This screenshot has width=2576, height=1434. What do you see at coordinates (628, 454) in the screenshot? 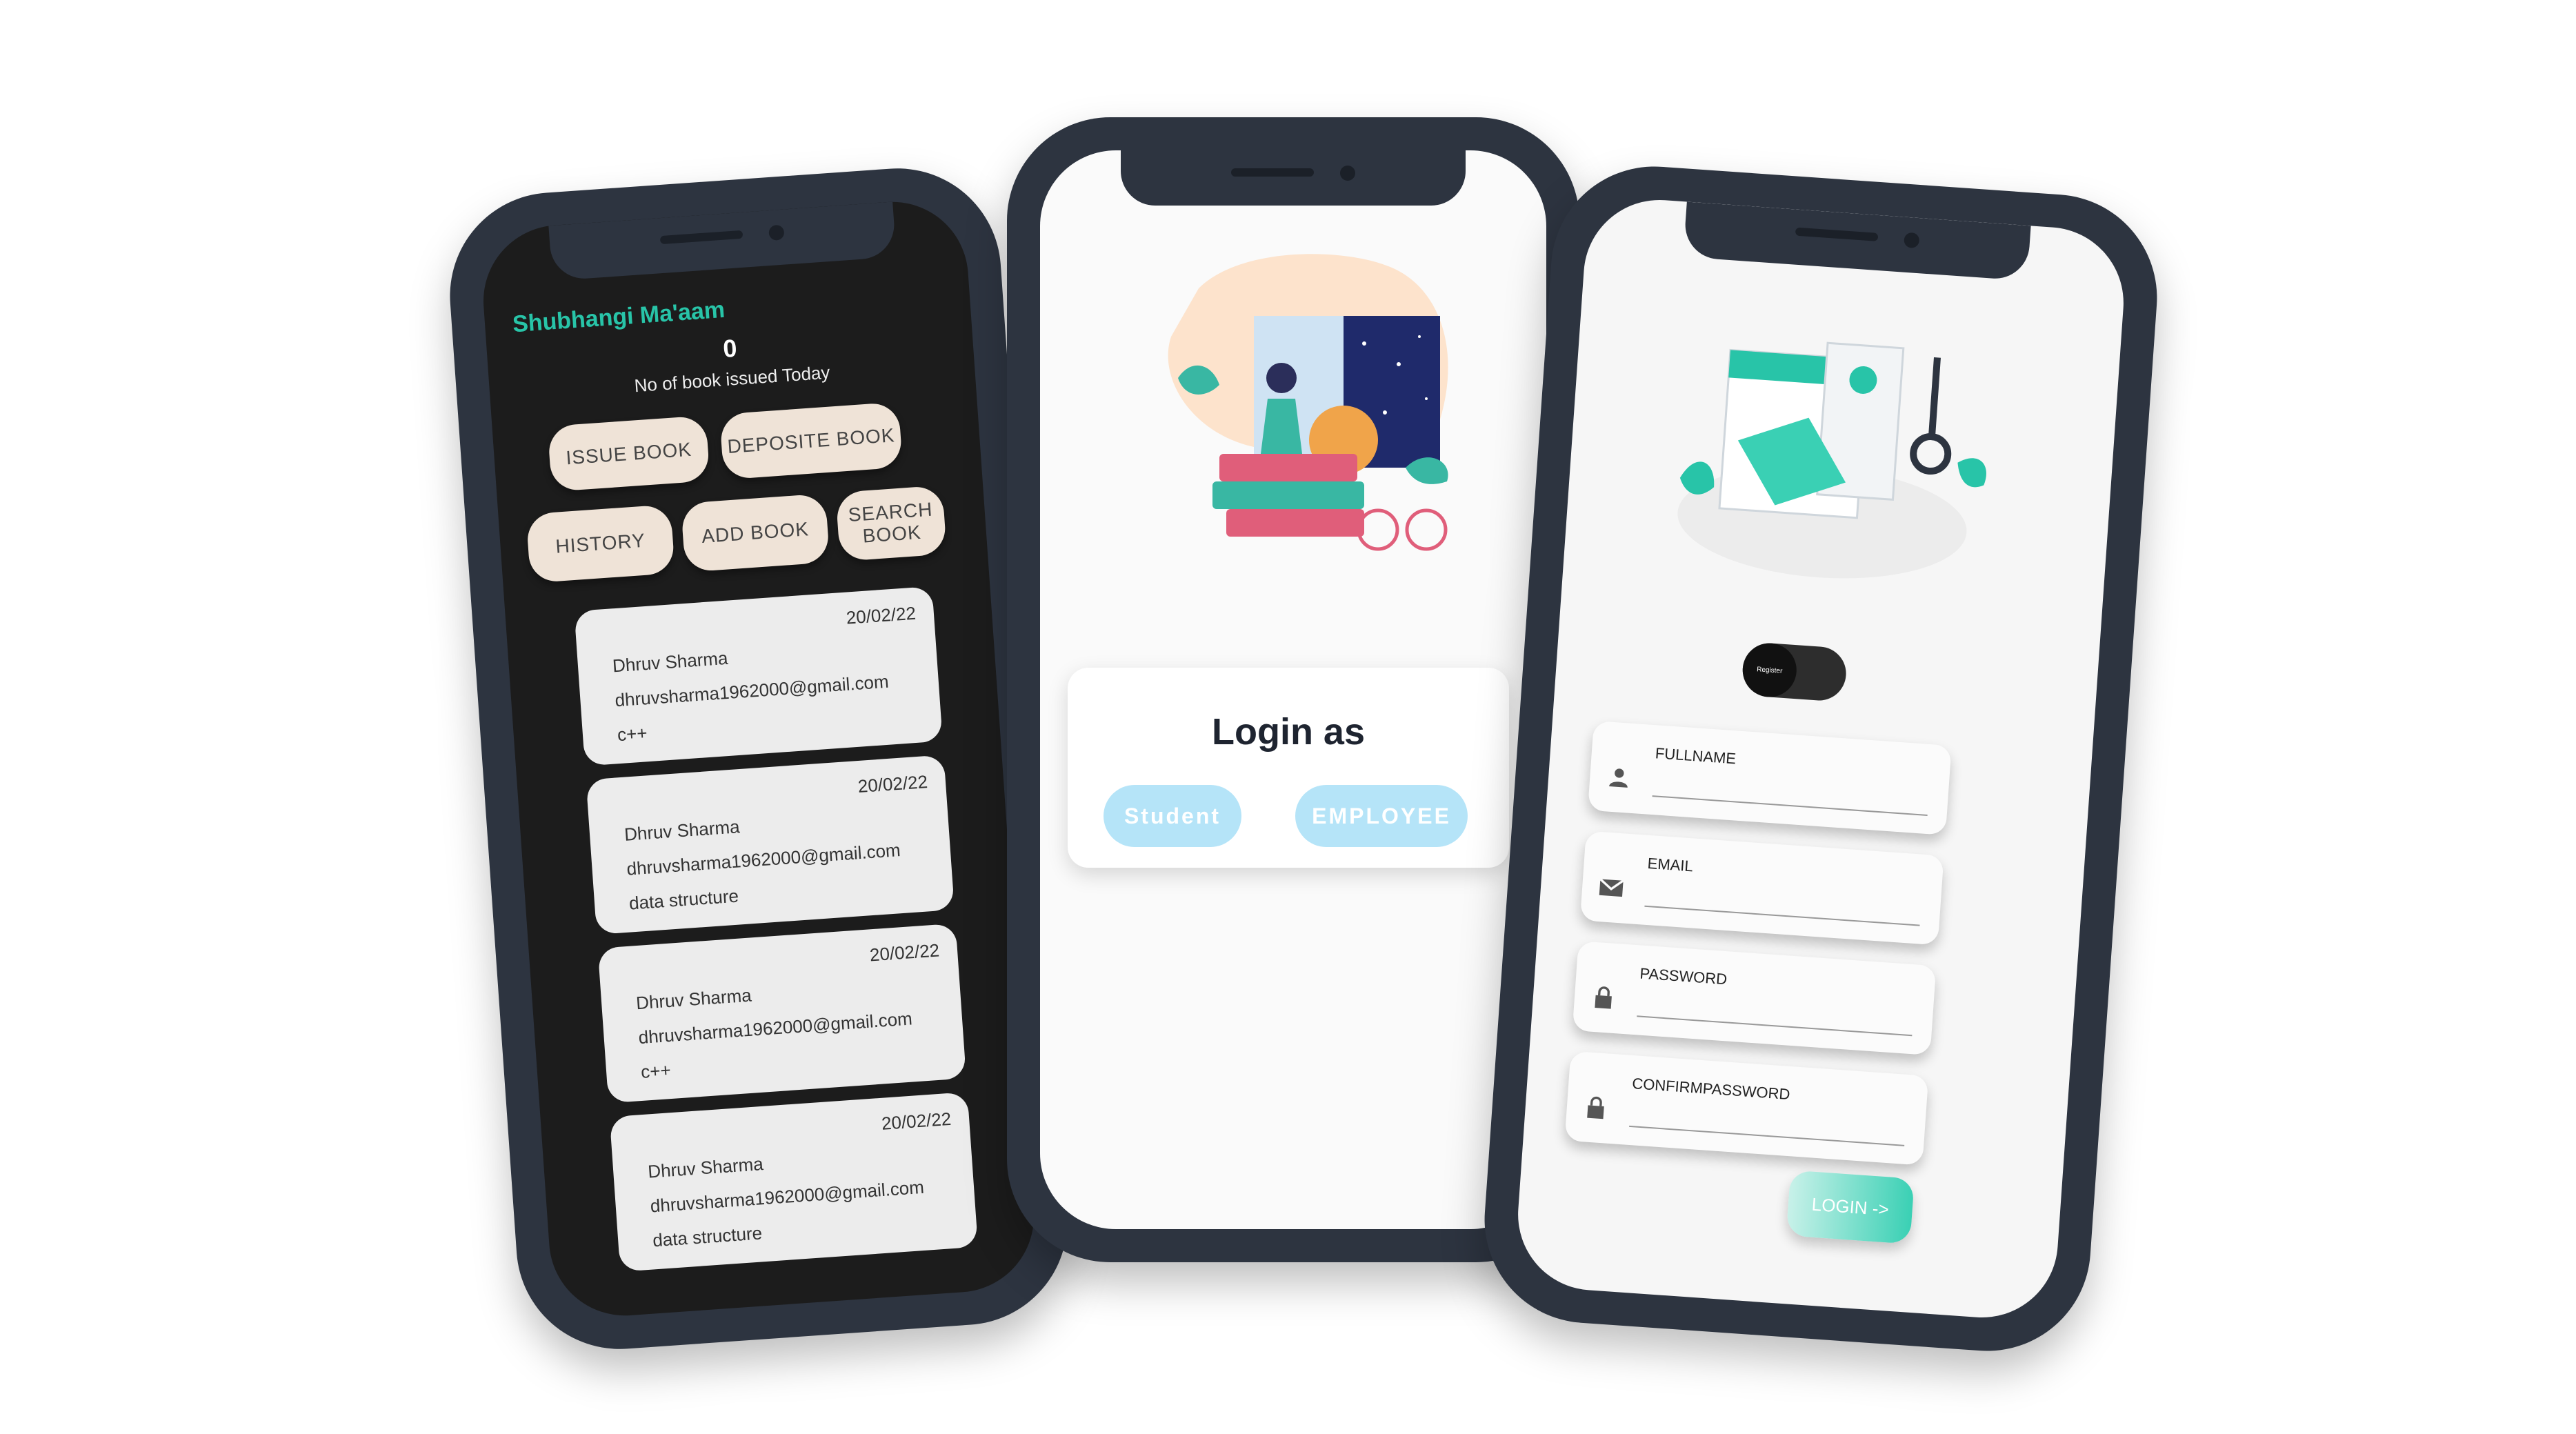
I see `issue-book-button: ISSUE BOOK` at bounding box center [628, 454].